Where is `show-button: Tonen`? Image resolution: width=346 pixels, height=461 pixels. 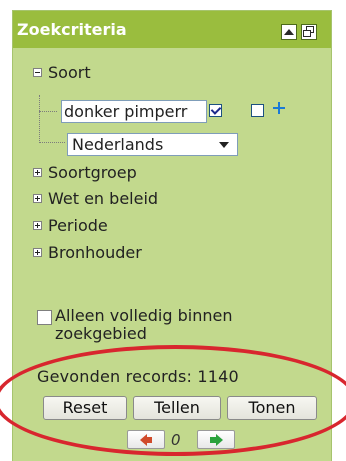 show-button: Tonen is located at coordinates (272, 408).